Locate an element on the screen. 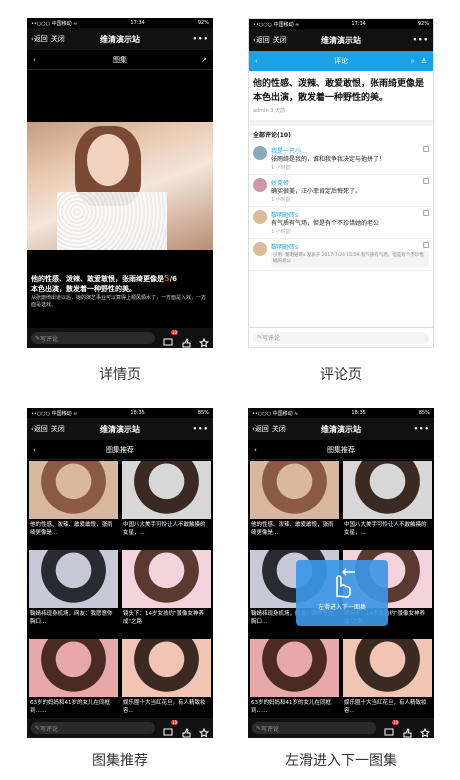 The height and width of the screenshot is (780, 460). swipe-hint-text: 左滑进入下一图集 is located at coordinates (341, 607).